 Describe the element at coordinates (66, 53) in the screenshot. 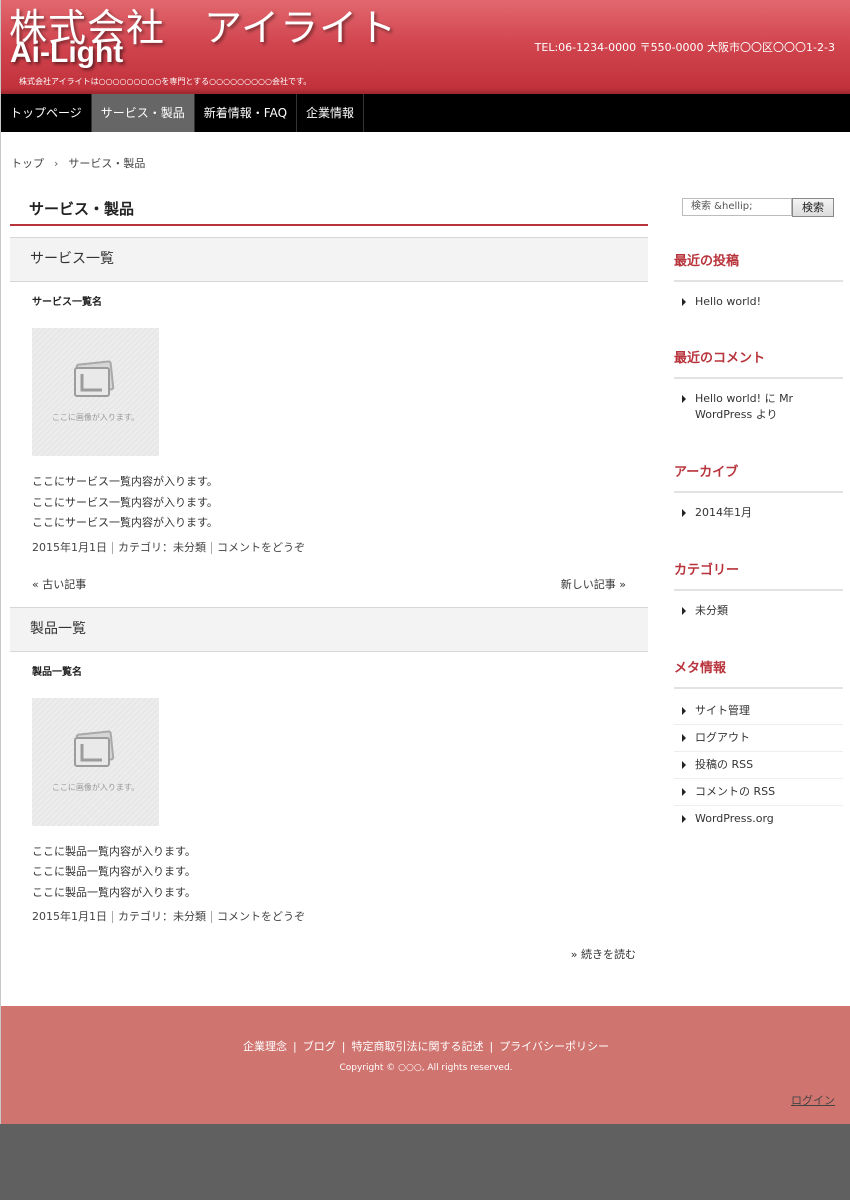

I see `site-title-en: Ai-Light` at that location.